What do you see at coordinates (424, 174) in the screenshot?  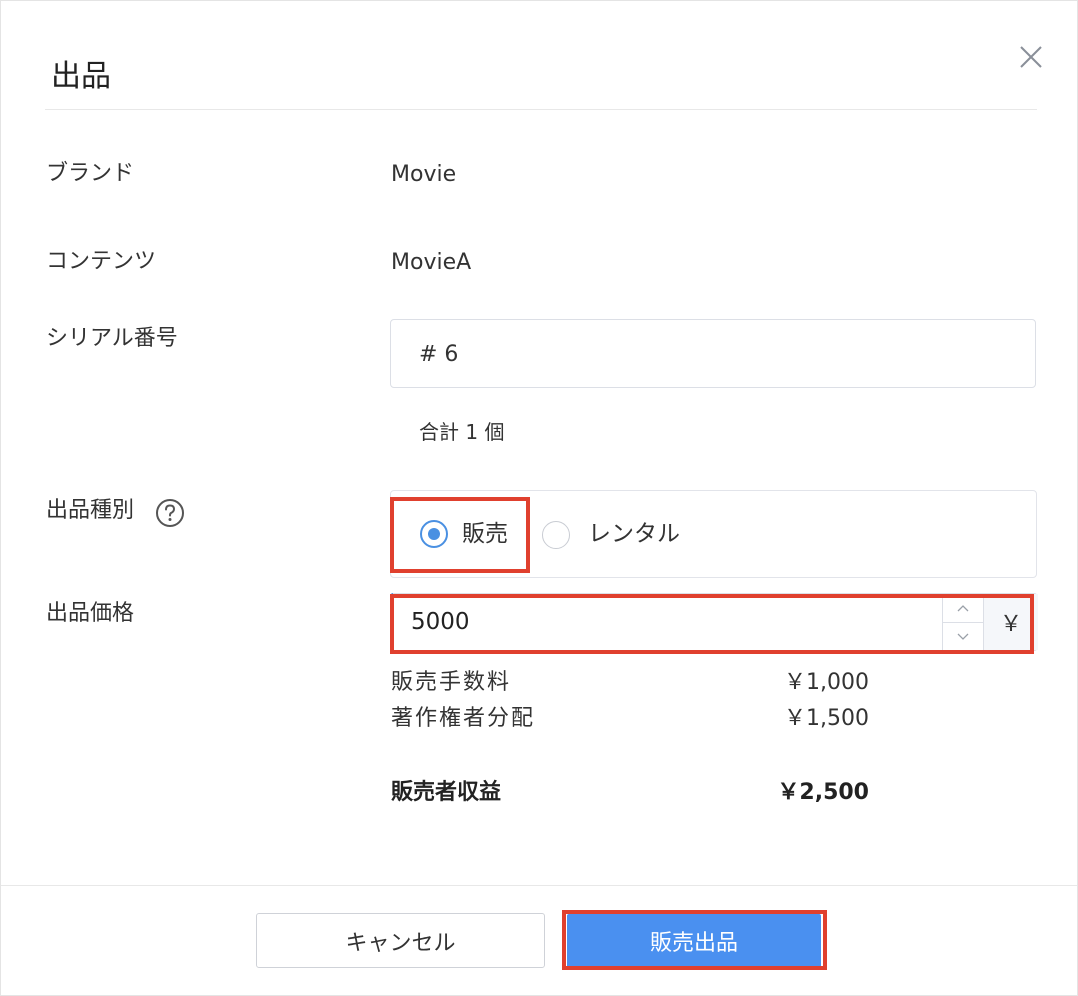 I see `brand-value: Movie` at bounding box center [424, 174].